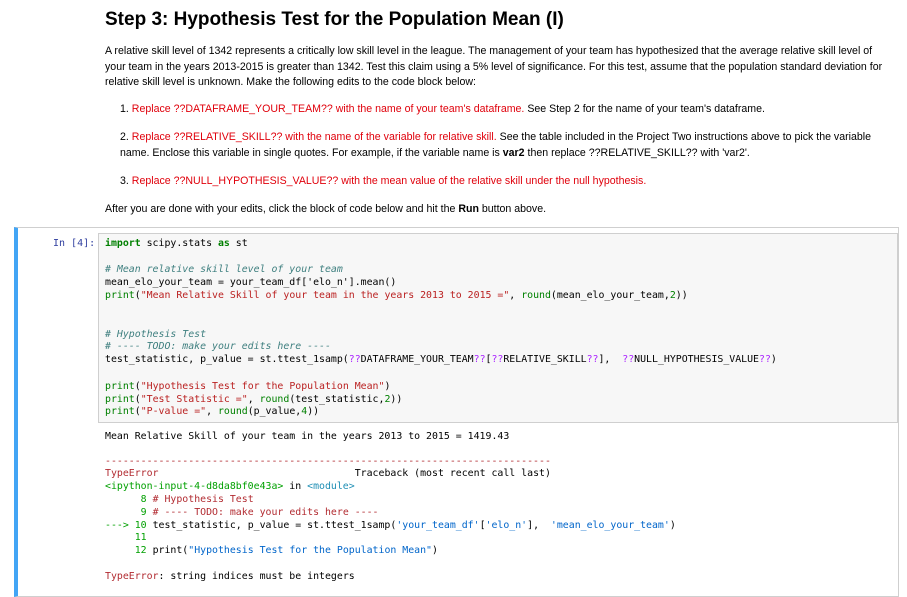 The width and height of the screenshot is (907, 597). What do you see at coordinates (265, 512) in the screenshot?
I see `line-text: # ---- TODO: make your edits here ----` at bounding box center [265, 512].